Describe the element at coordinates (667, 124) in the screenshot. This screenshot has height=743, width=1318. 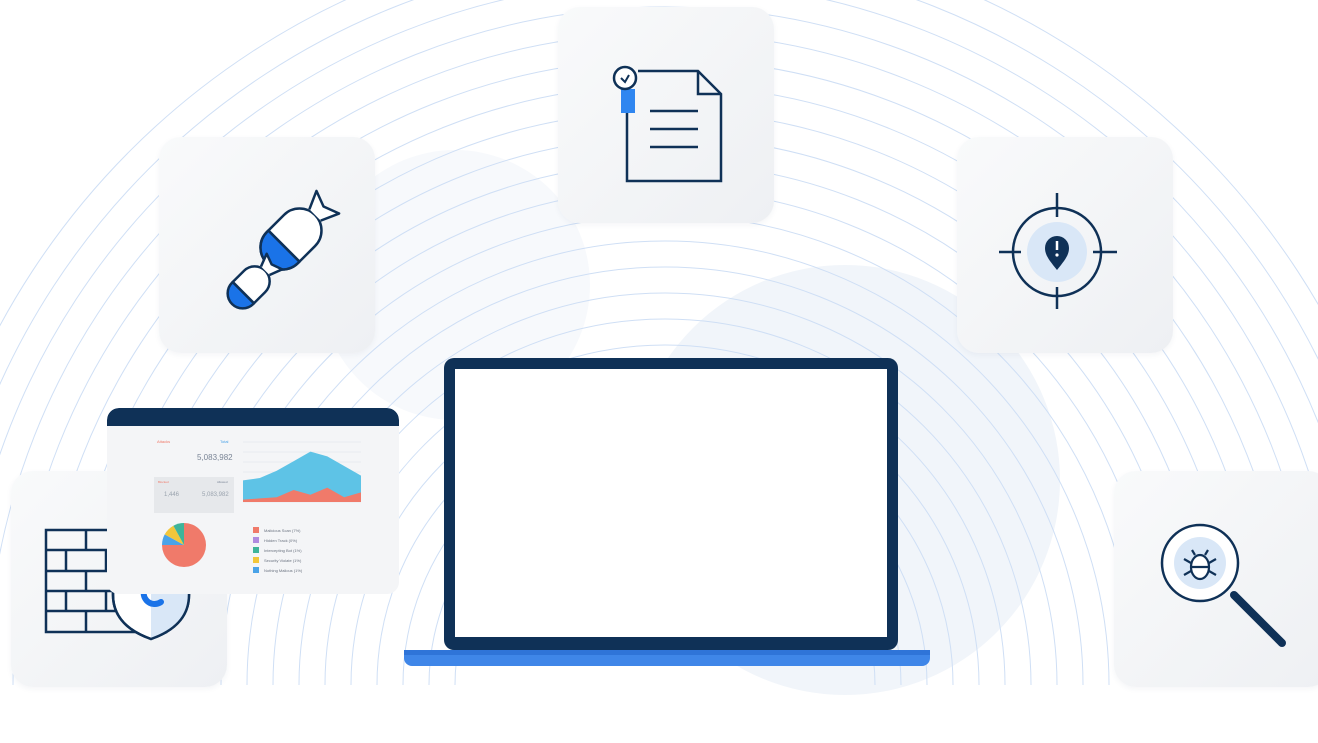
I see `document-certificate-icon` at that location.